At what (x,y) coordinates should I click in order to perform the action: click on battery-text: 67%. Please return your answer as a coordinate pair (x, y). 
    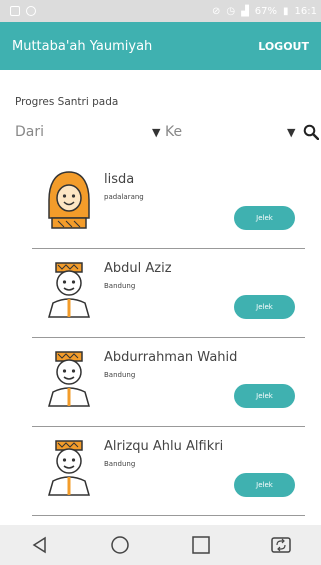
    Looking at the image, I should click on (266, 11).